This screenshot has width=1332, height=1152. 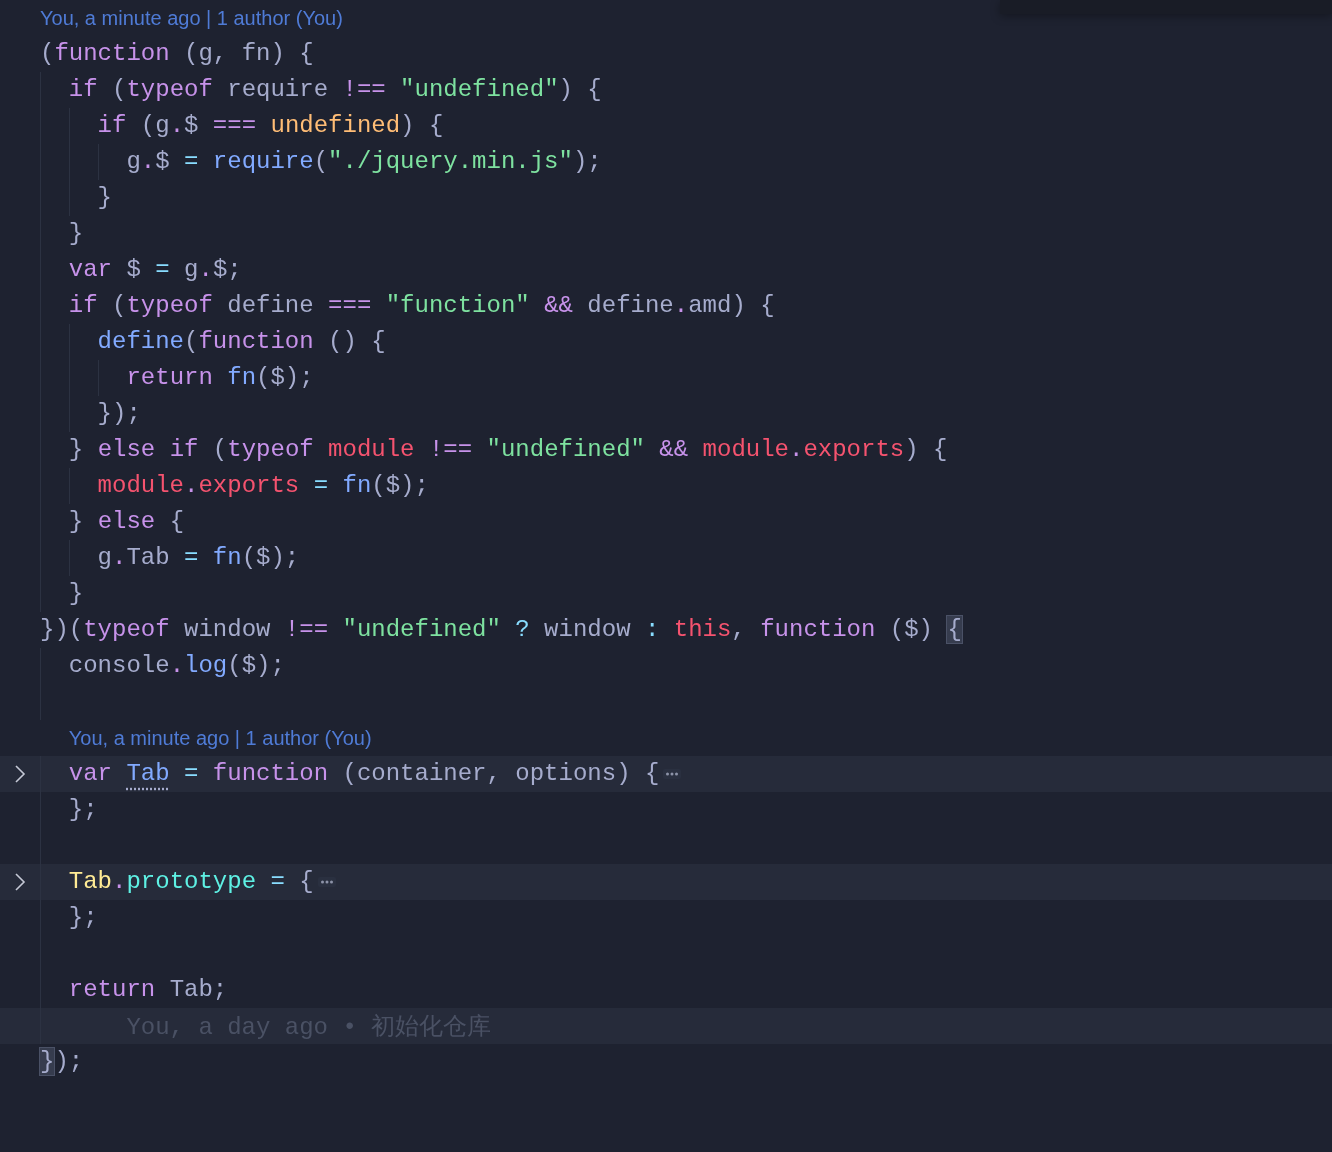 What do you see at coordinates (501, 630) in the screenshot?
I see `code-line: })(typeof window !== "undefined" ? window : this, function ($) {` at bounding box center [501, 630].